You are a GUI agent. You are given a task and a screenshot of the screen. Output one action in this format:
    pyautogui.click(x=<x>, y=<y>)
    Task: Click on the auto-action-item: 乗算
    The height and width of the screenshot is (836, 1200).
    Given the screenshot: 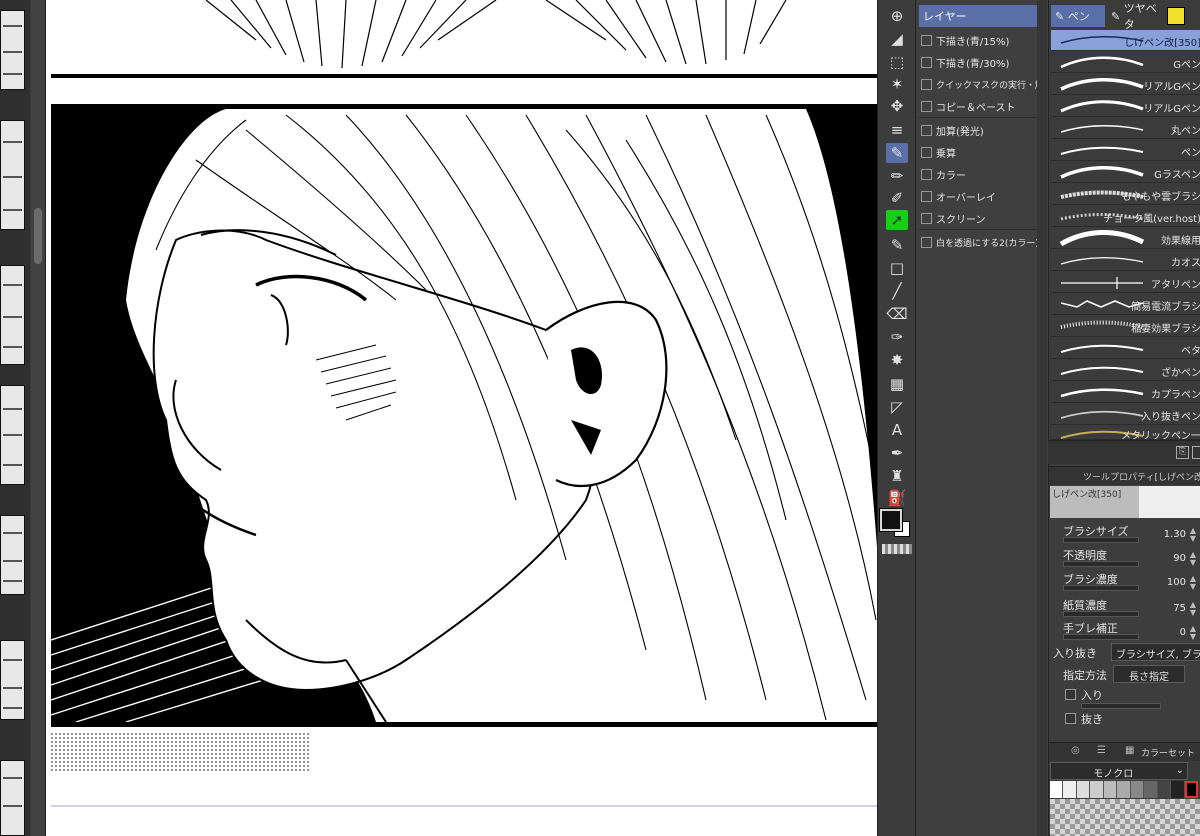 What is the action you would take?
    pyautogui.click(x=982, y=152)
    